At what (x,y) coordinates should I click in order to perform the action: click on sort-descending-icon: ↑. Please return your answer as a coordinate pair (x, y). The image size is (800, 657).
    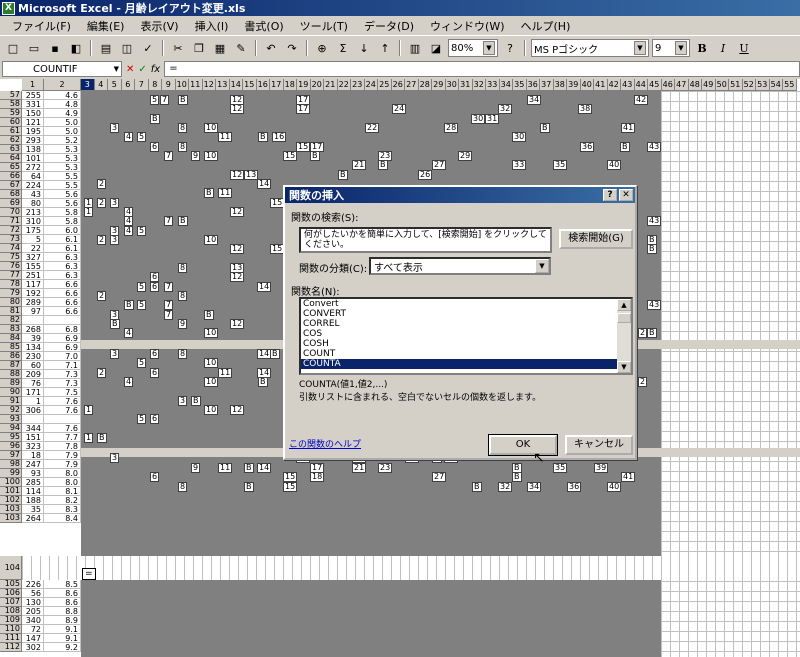
    Looking at the image, I should click on (385, 48).